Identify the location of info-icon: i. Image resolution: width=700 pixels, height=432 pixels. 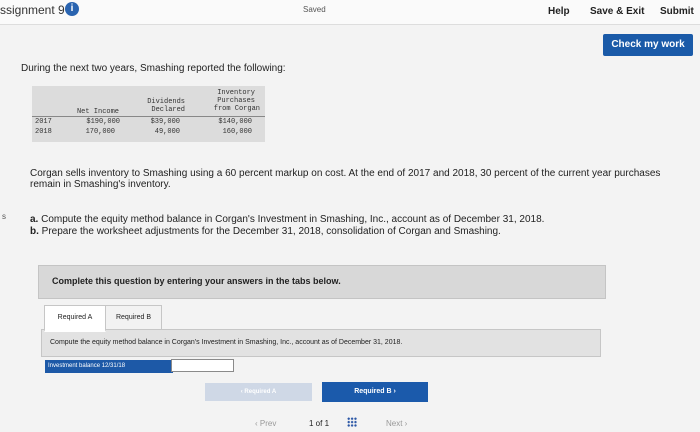
(72, 9).